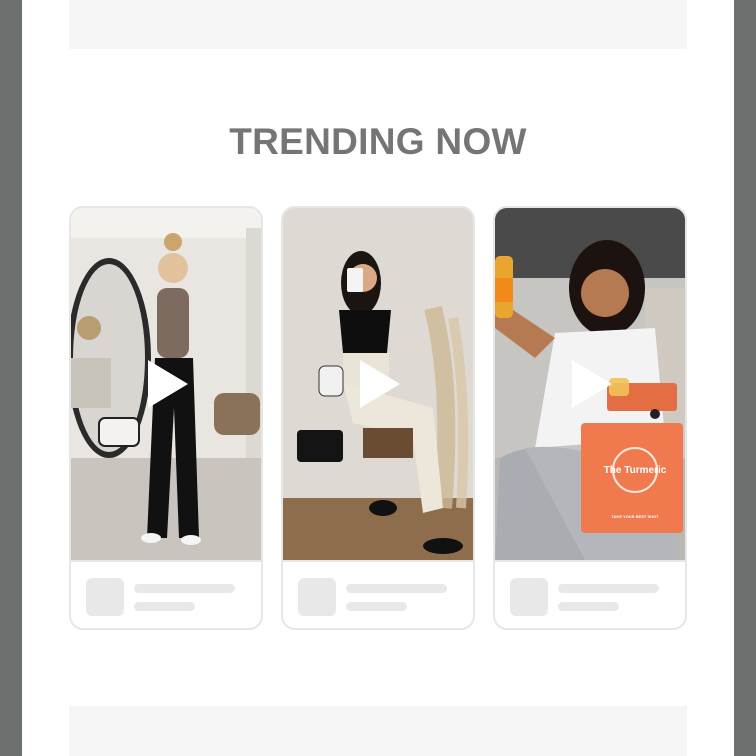  I want to click on top-placeholder-block, so click(378, 24).